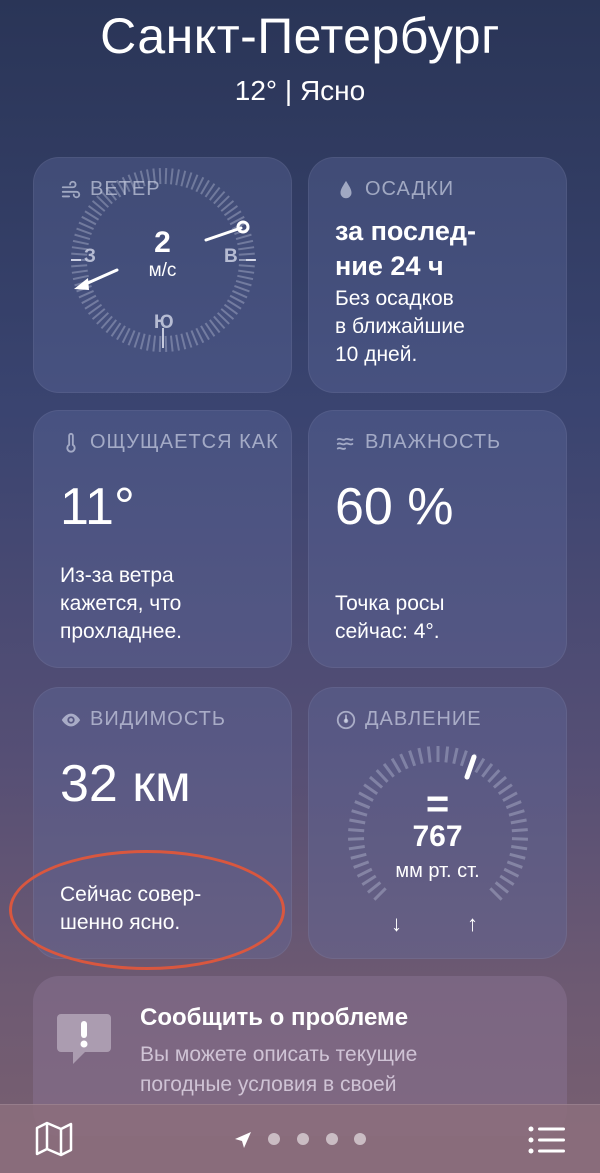 The height and width of the screenshot is (1173, 600). Describe the element at coordinates (437, 539) in the screenshot. I see `humidity-card: ВЛАЖНОСТЬ 60 % Точка росы сейчас: 4°.` at that location.